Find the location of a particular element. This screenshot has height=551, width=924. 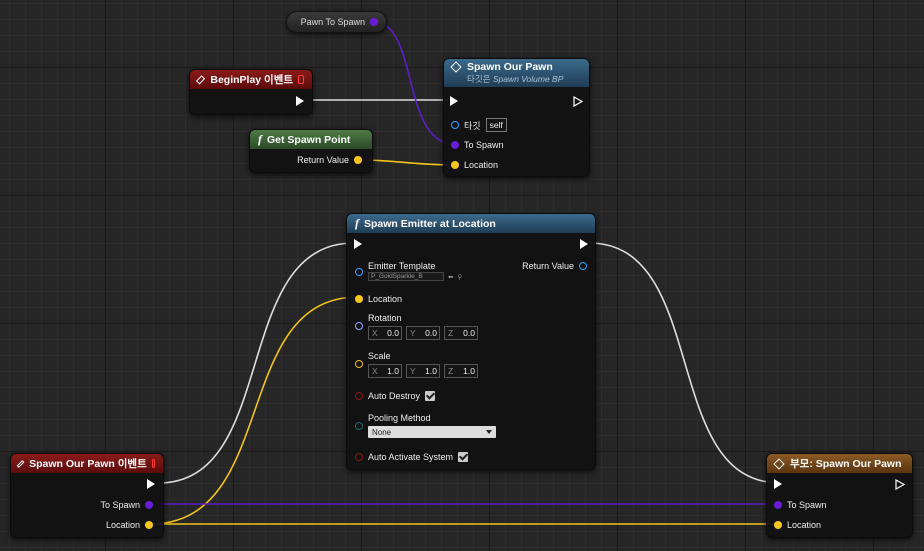

node-header: Spawn Our Pawn 이벤트 is located at coordinates (87, 463).